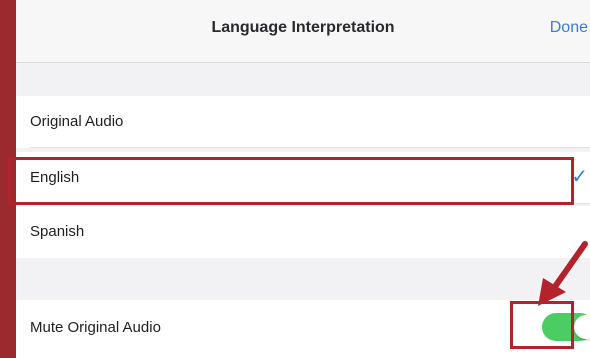  What do you see at coordinates (563, 273) in the screenshot?
I see `red-arrow-icon` at bounding box center [563, 273].